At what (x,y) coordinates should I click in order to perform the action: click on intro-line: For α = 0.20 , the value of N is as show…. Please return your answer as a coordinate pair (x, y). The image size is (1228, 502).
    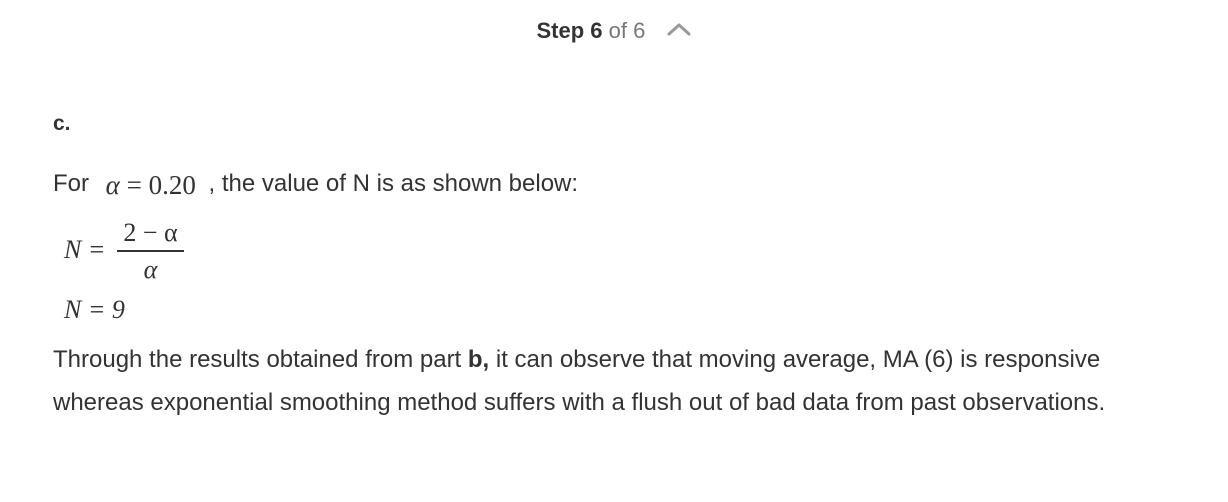
    Looking at the image, I should click on (315, 183).